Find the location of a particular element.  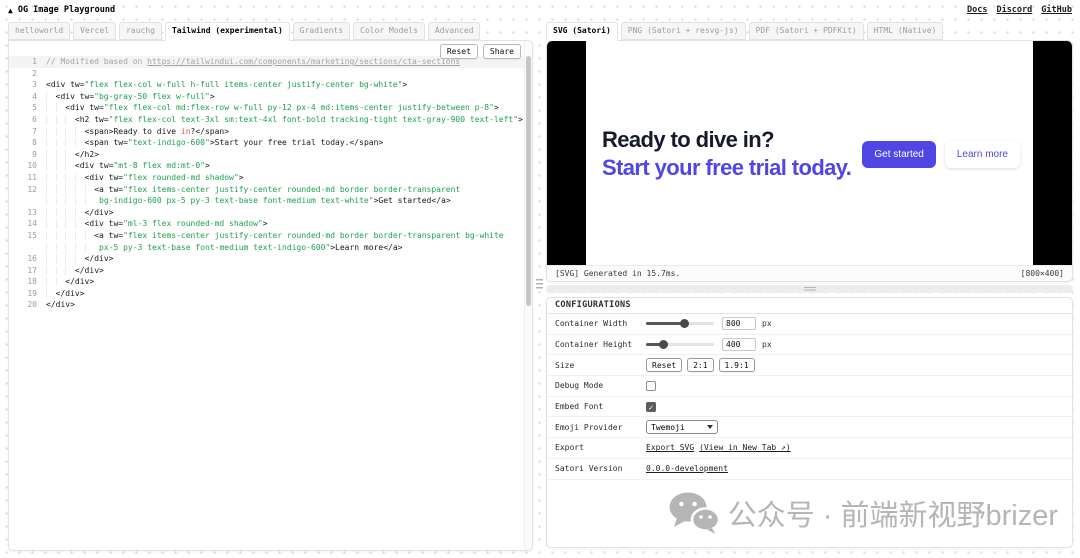

line-number: 3 is located at coordinates (34, 85).